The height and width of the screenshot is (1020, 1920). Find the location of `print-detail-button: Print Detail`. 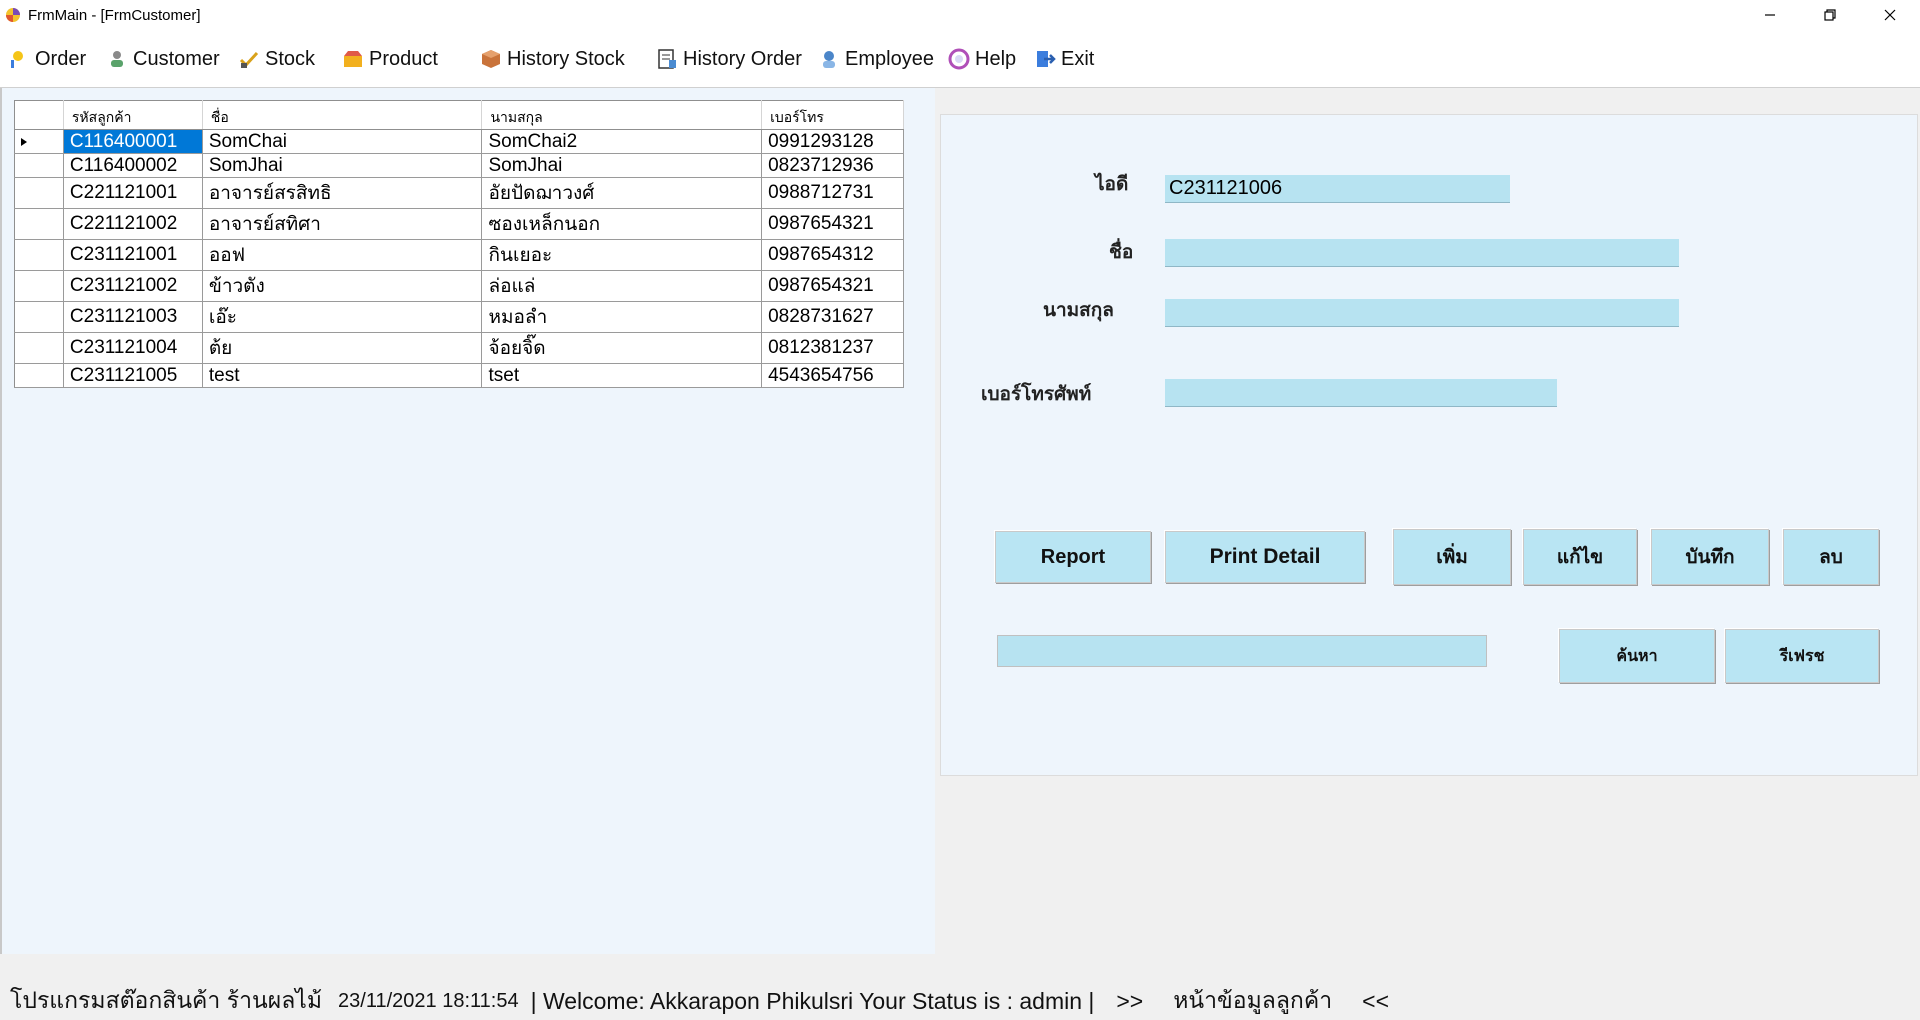

print-detail-button: Print Detail is located at coordinates (1265, 557).